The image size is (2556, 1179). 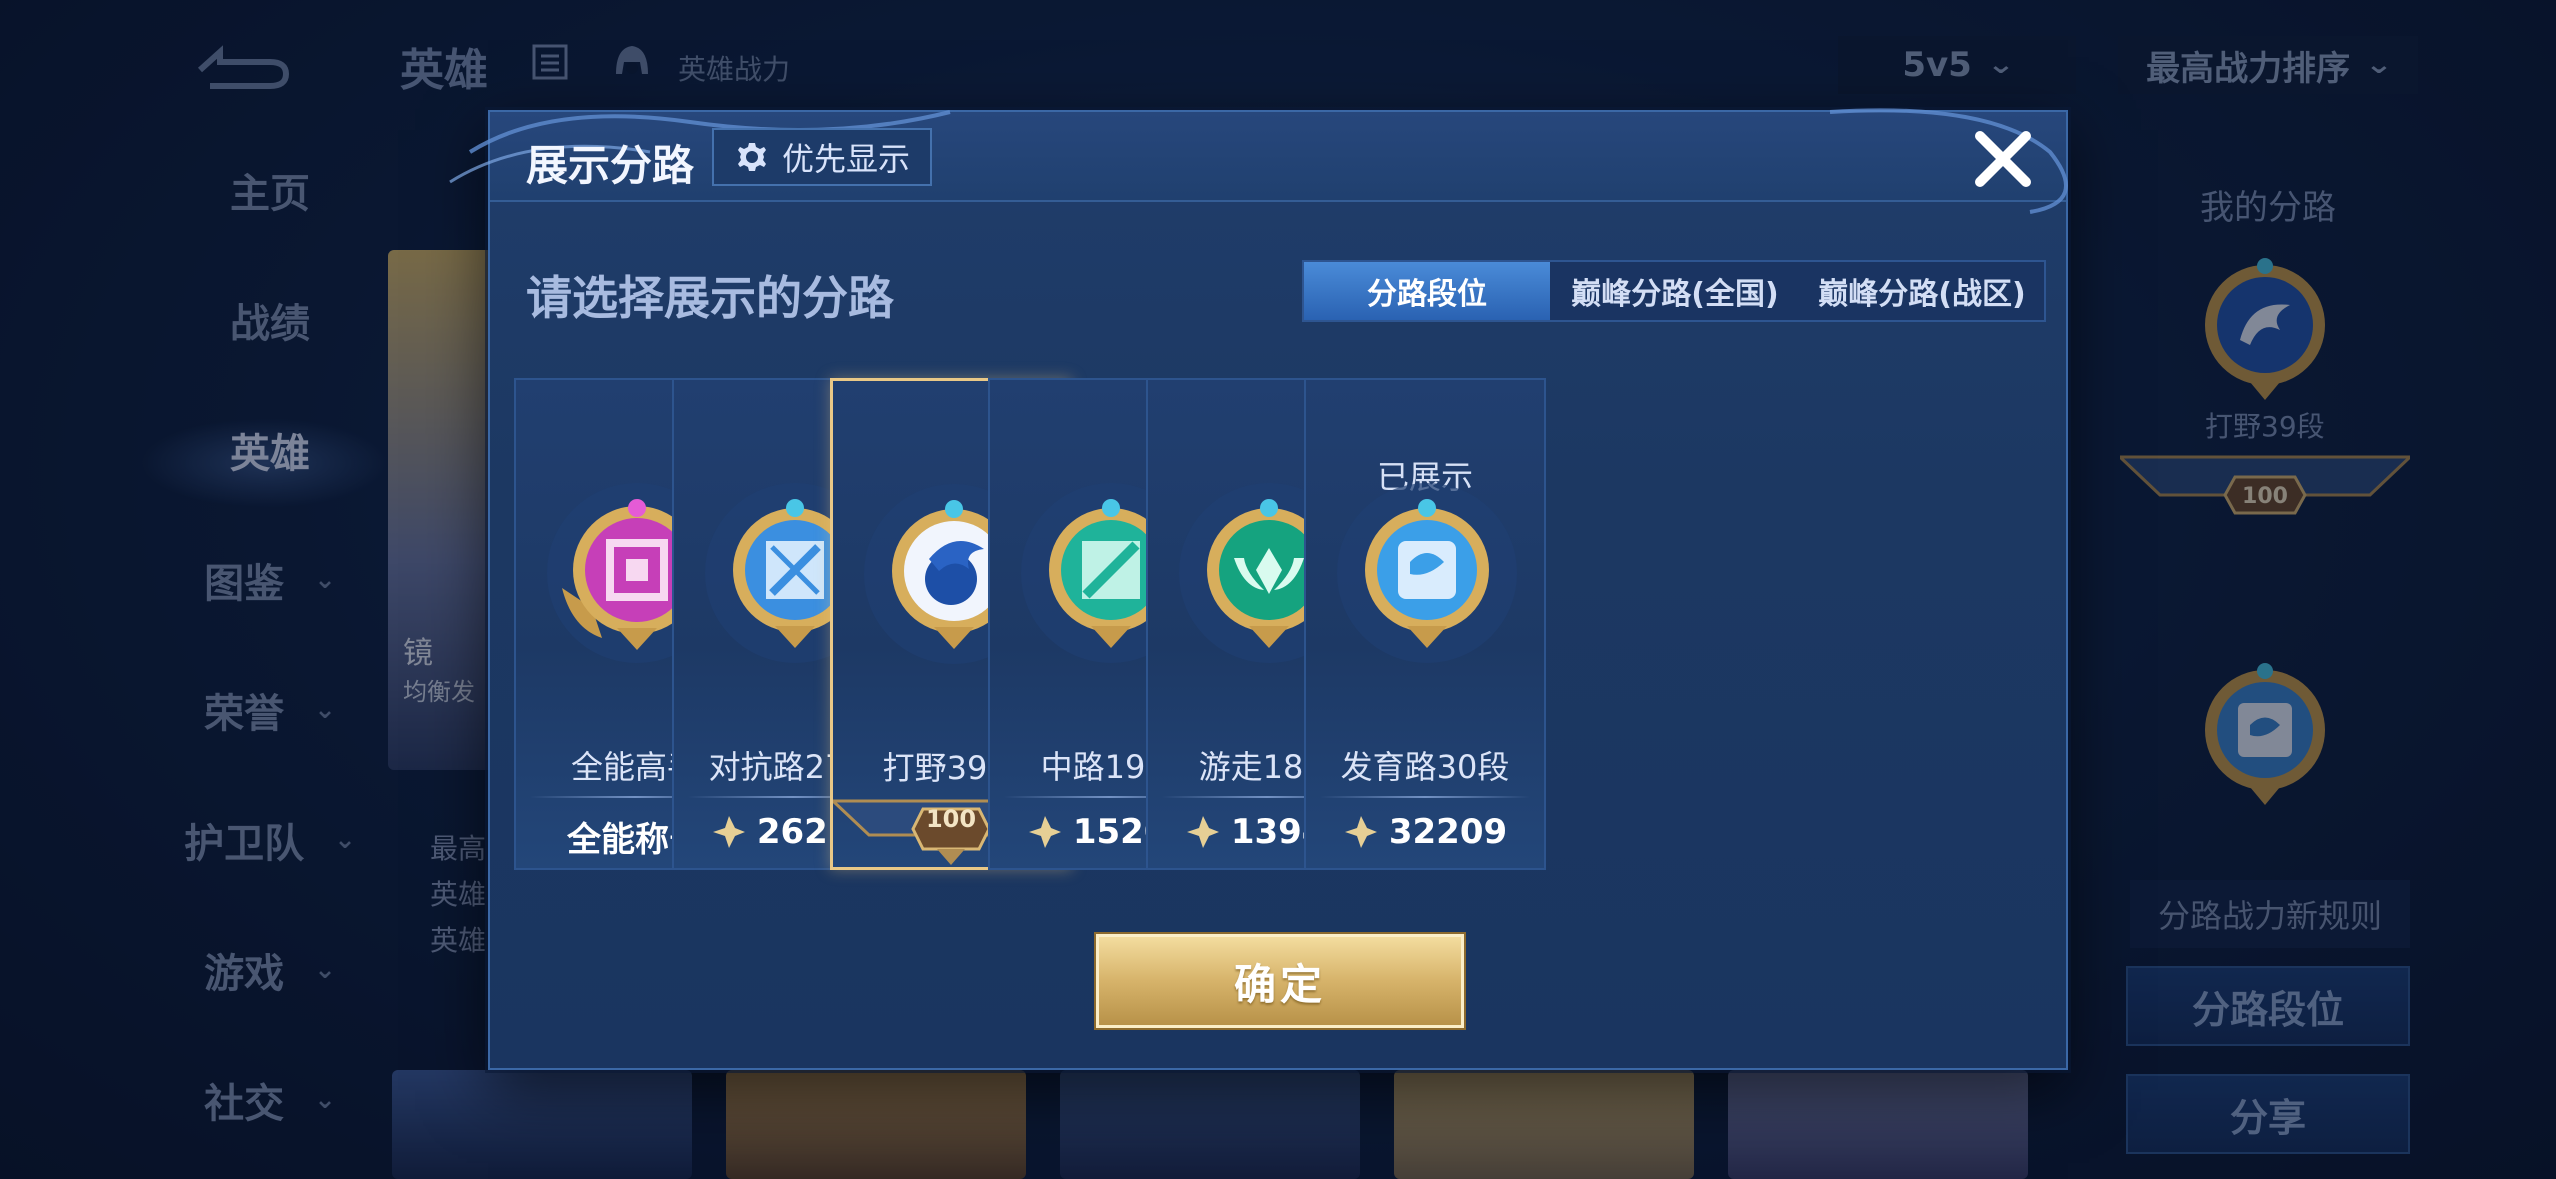 What do you see at coordinates (1937, 65) in the screenshot?
I see `mode-dropdown-value: 5v5` at bounding box center [1937, 65].